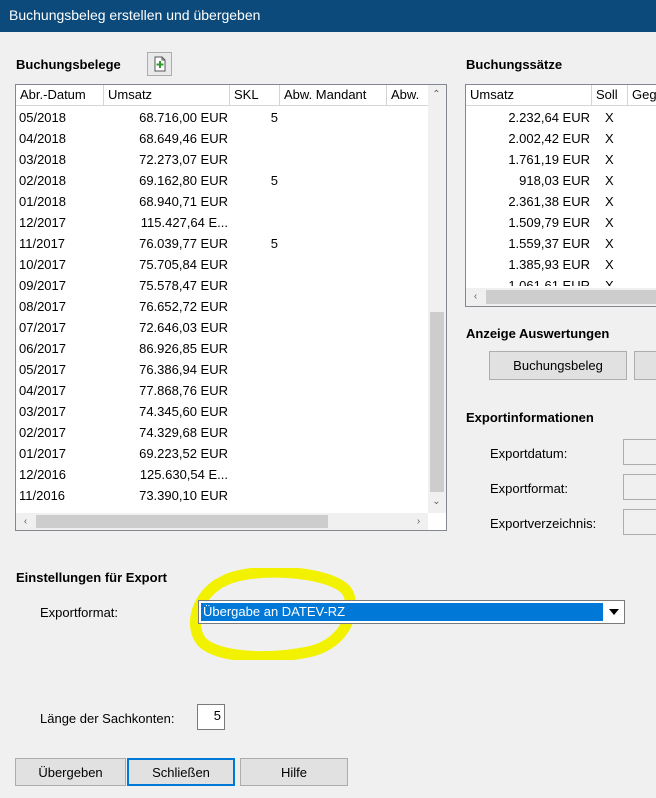 This screenshot has width=656, height=798. Describe the element at coordinates (645, 365) in the screenshot. I see `auswertung-second-button` at that location.